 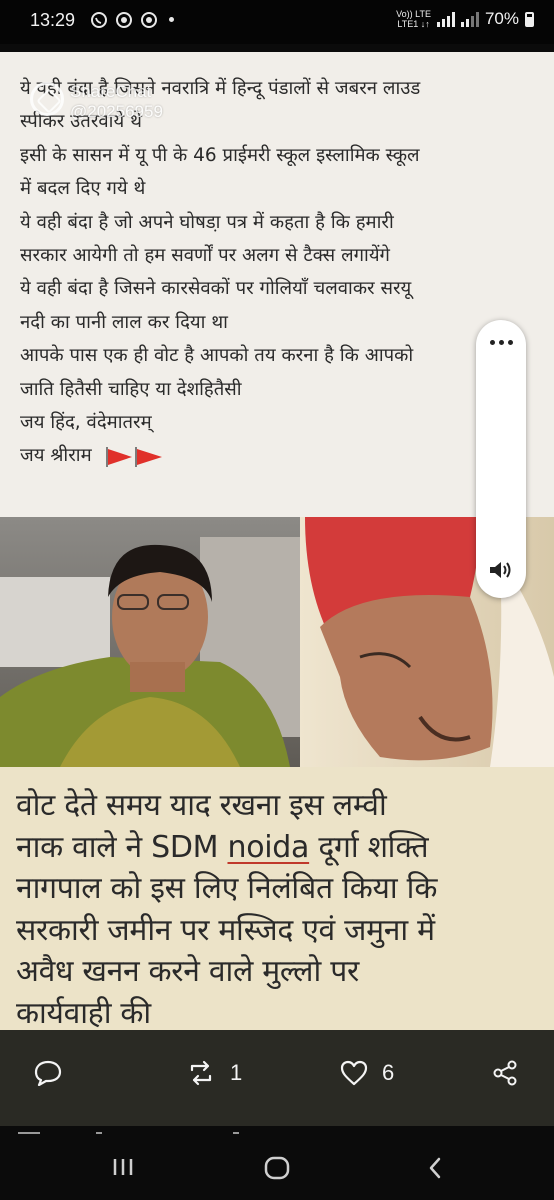 What do you see at coordinates (124, 322) in the screenshot?
I see `post-text-line: नदी का पानी लाल कर दिया था` at bounding box center [124, 322].